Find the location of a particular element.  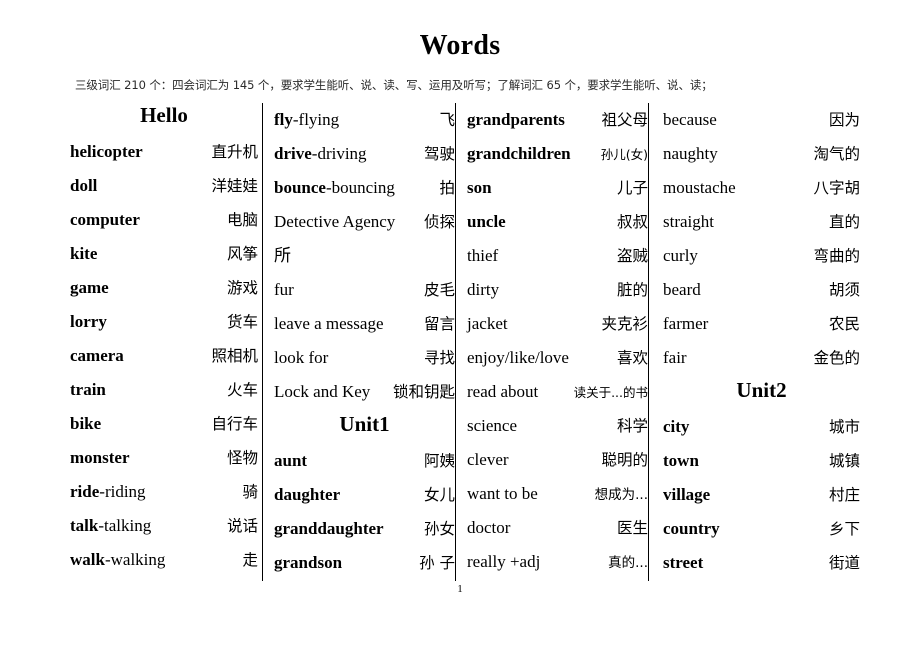

word-english: fly-flying is located at coordinates (307, 119).